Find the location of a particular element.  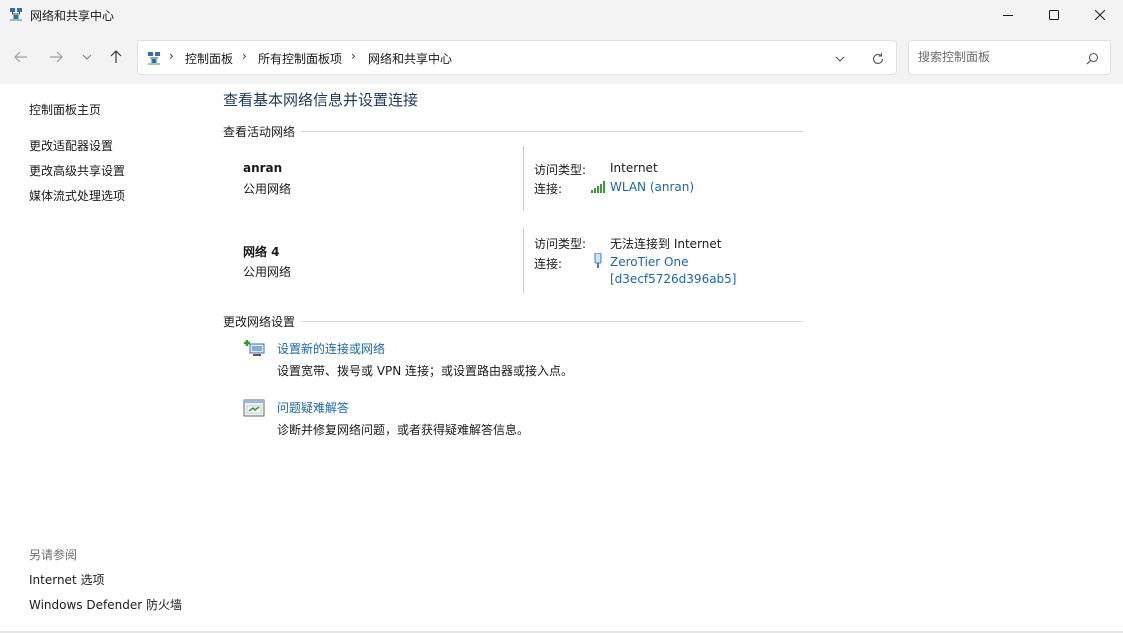

wifi-signal-icon is located at coordinates (599, 188).